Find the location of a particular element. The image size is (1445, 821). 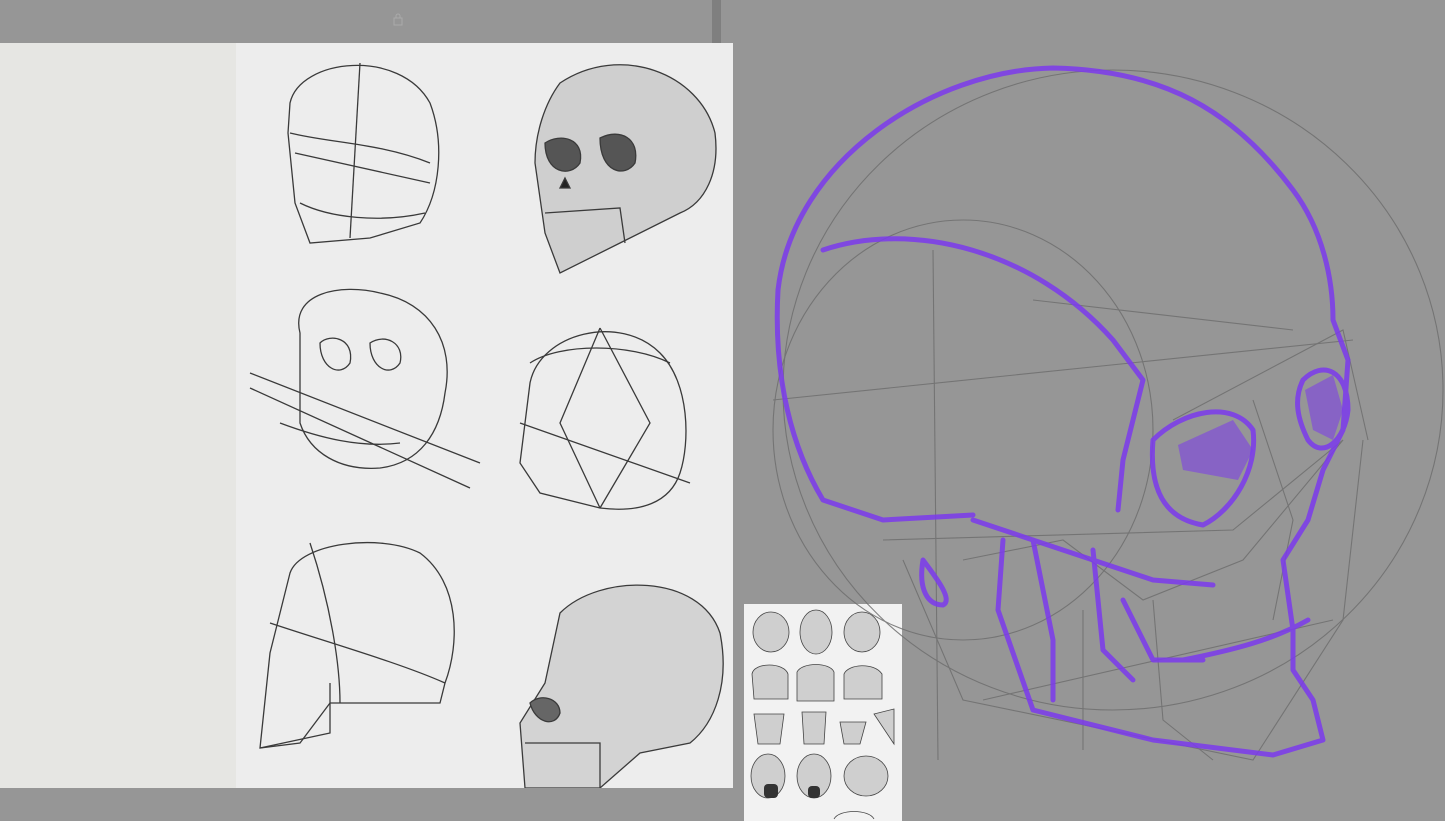

skull-front-sketch is located at coordinates (365, 388).